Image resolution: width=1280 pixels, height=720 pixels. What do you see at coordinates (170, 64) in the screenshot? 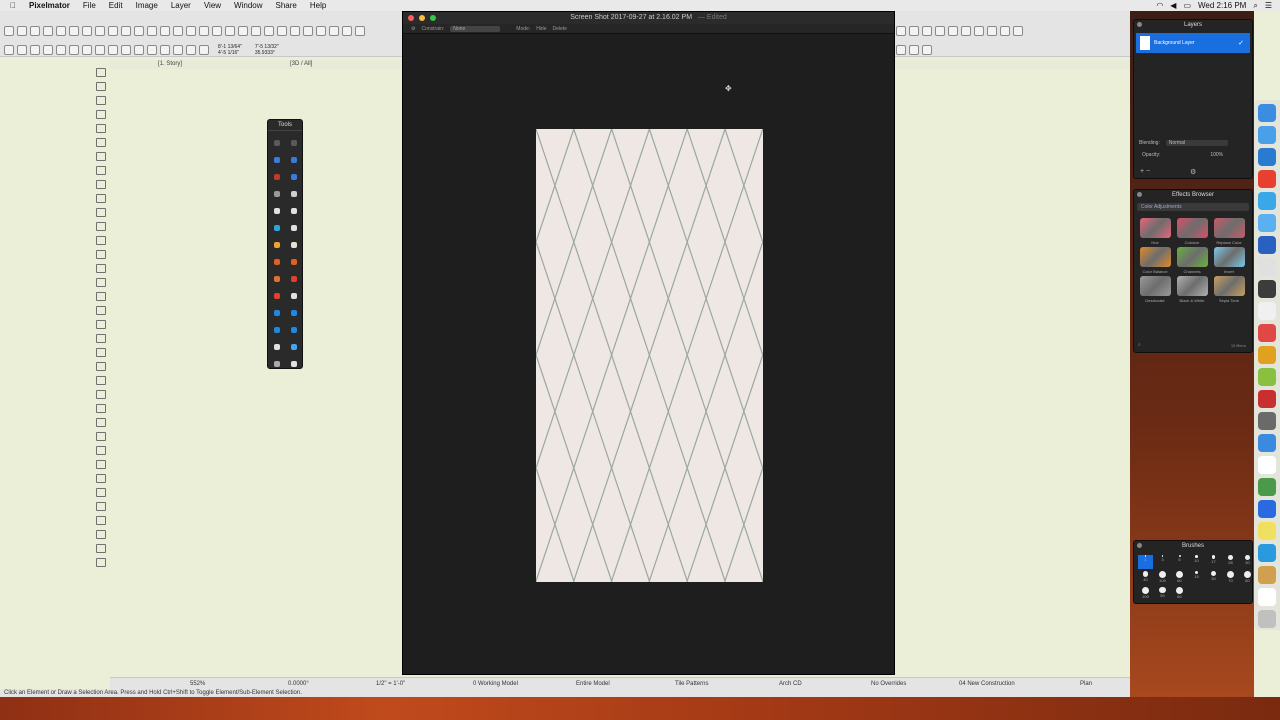
I see `tab-story: [1. Story]` at bounding box center [170, 64].